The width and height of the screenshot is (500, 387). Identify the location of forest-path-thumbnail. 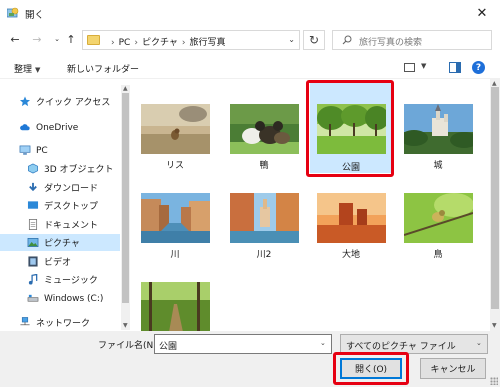
(175, 307).